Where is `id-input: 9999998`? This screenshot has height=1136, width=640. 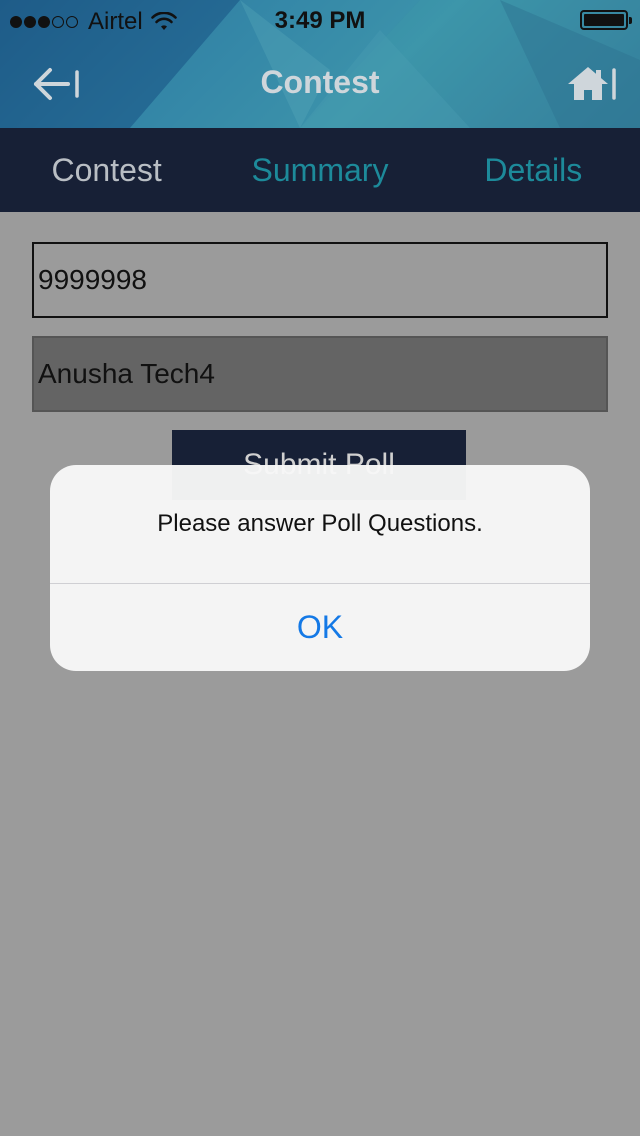 id-input: 9999998 is located at coordinates (320, 280).